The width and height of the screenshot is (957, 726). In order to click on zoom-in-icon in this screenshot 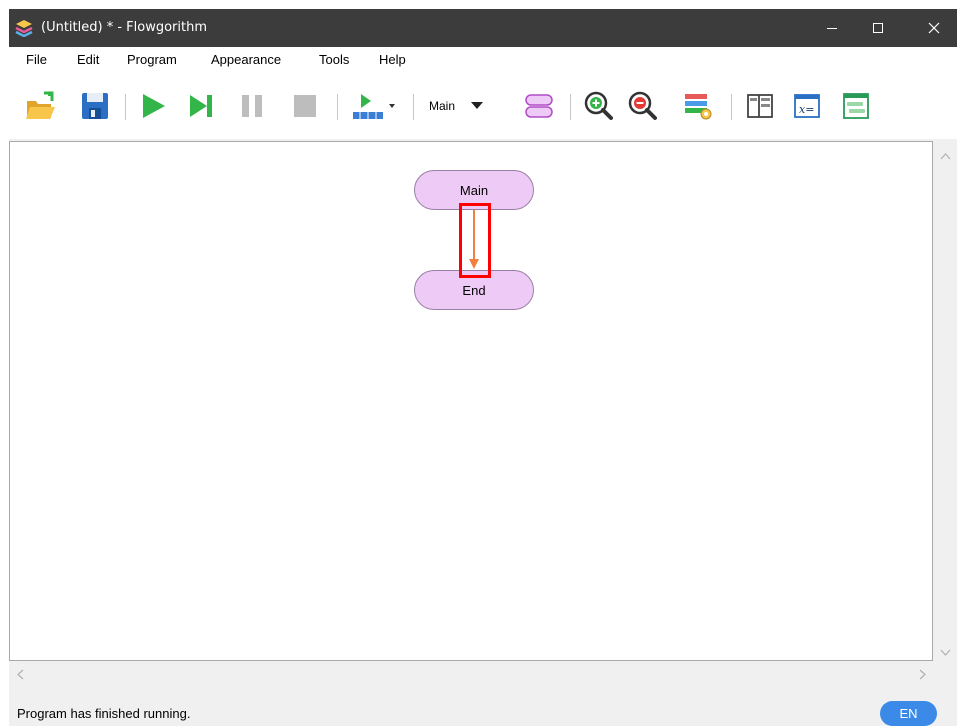, I will do `click(598, 105)`.